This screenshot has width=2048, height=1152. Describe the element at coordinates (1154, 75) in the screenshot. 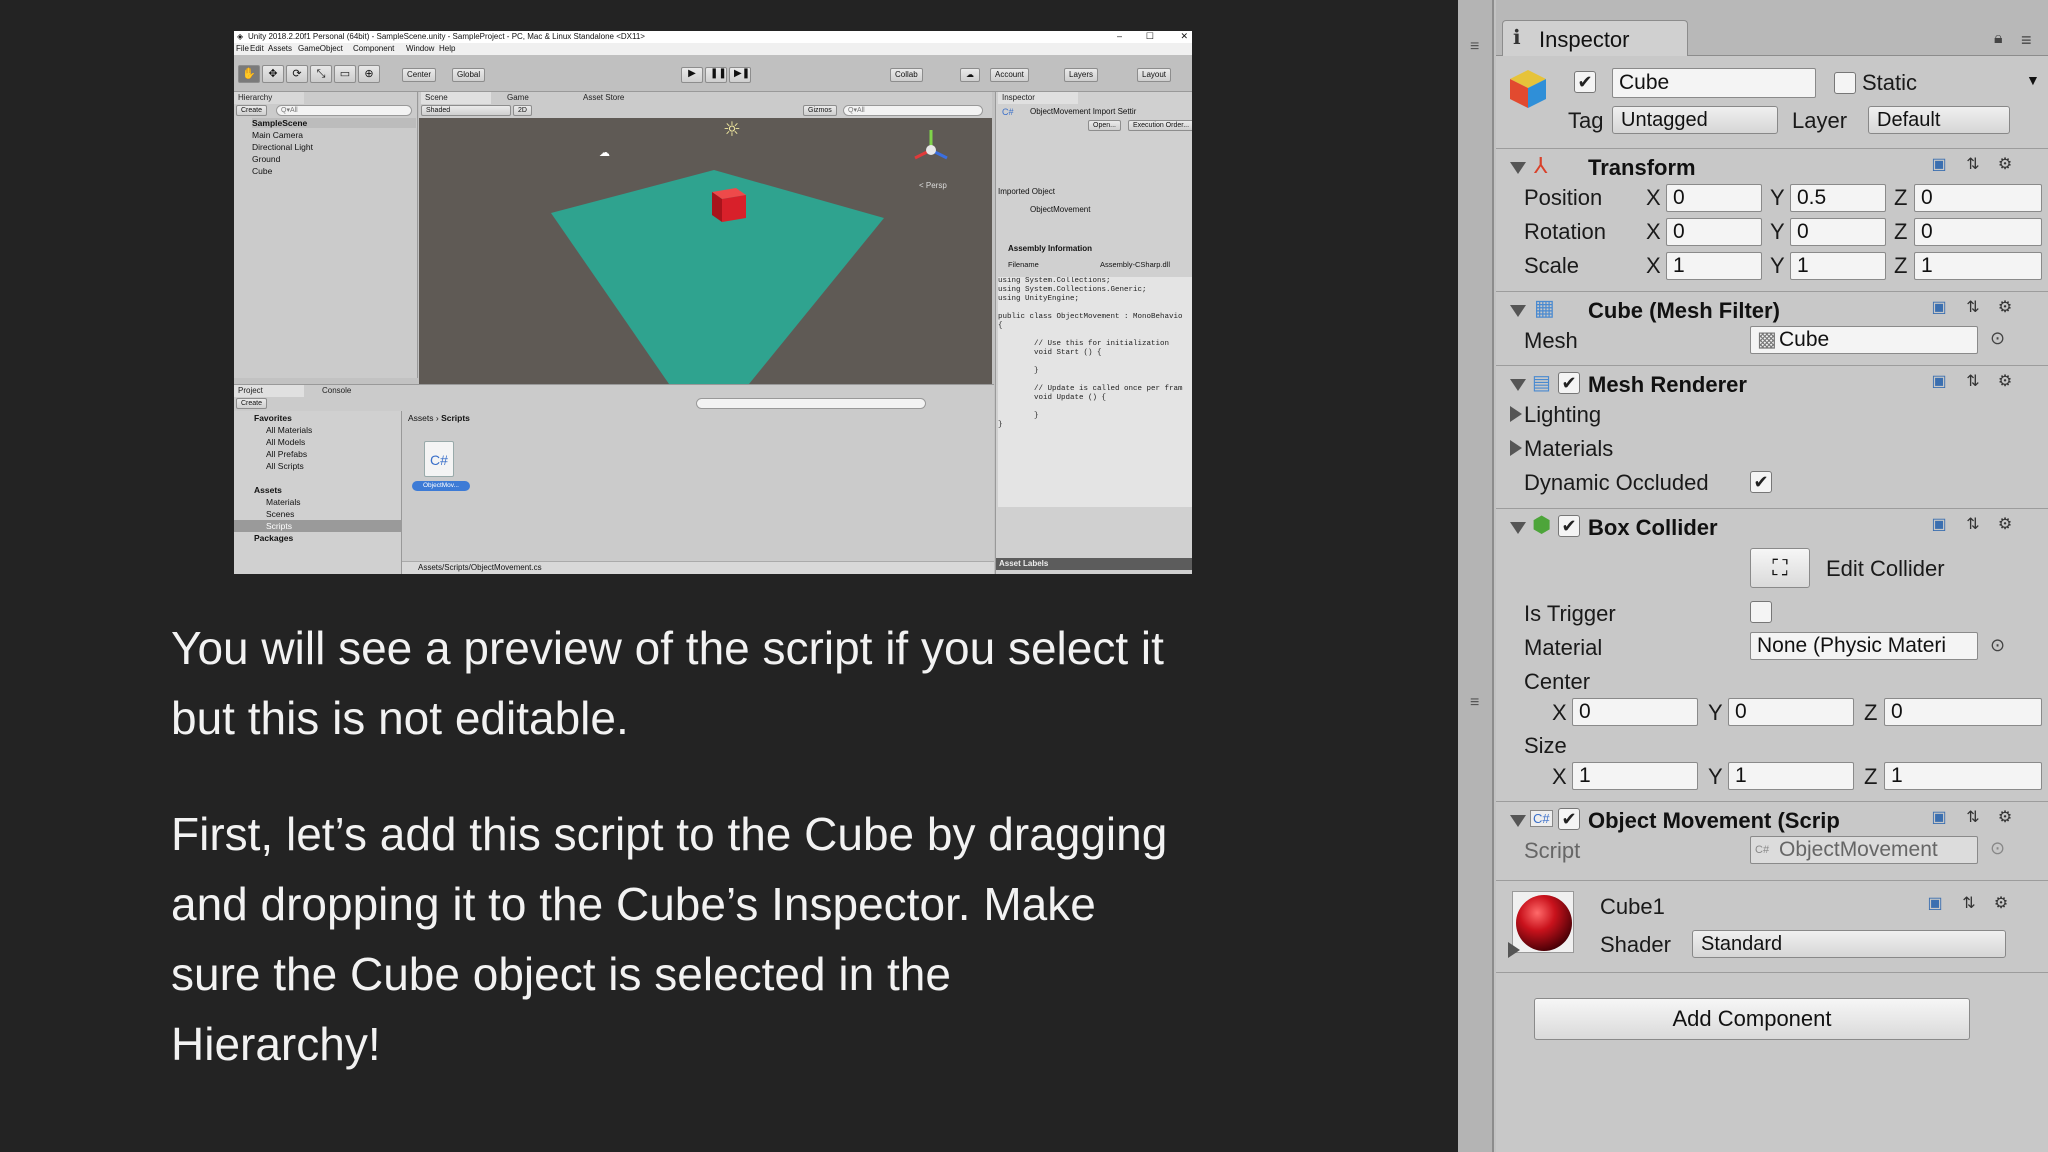

I see `layout-dropdown: Layout` at that location.